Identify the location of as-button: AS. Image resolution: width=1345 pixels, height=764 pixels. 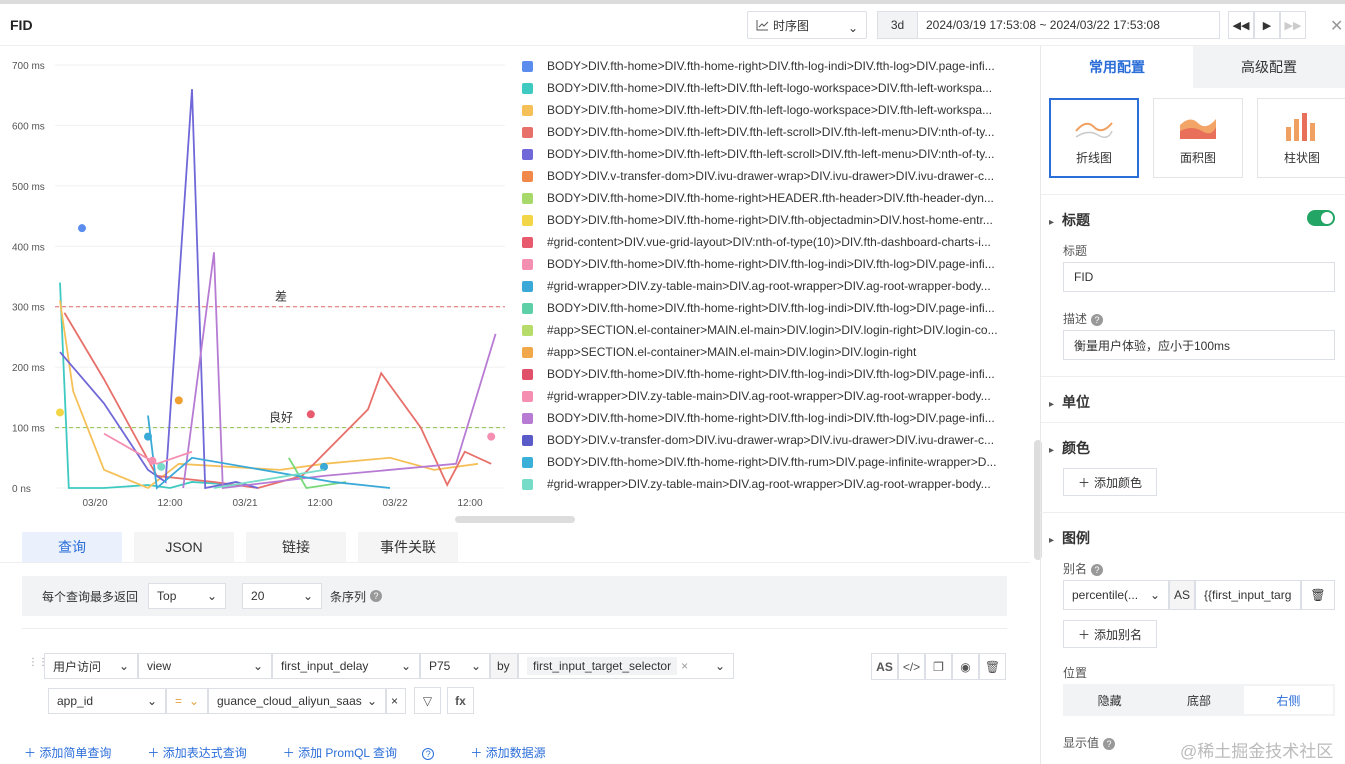
(884, 666).